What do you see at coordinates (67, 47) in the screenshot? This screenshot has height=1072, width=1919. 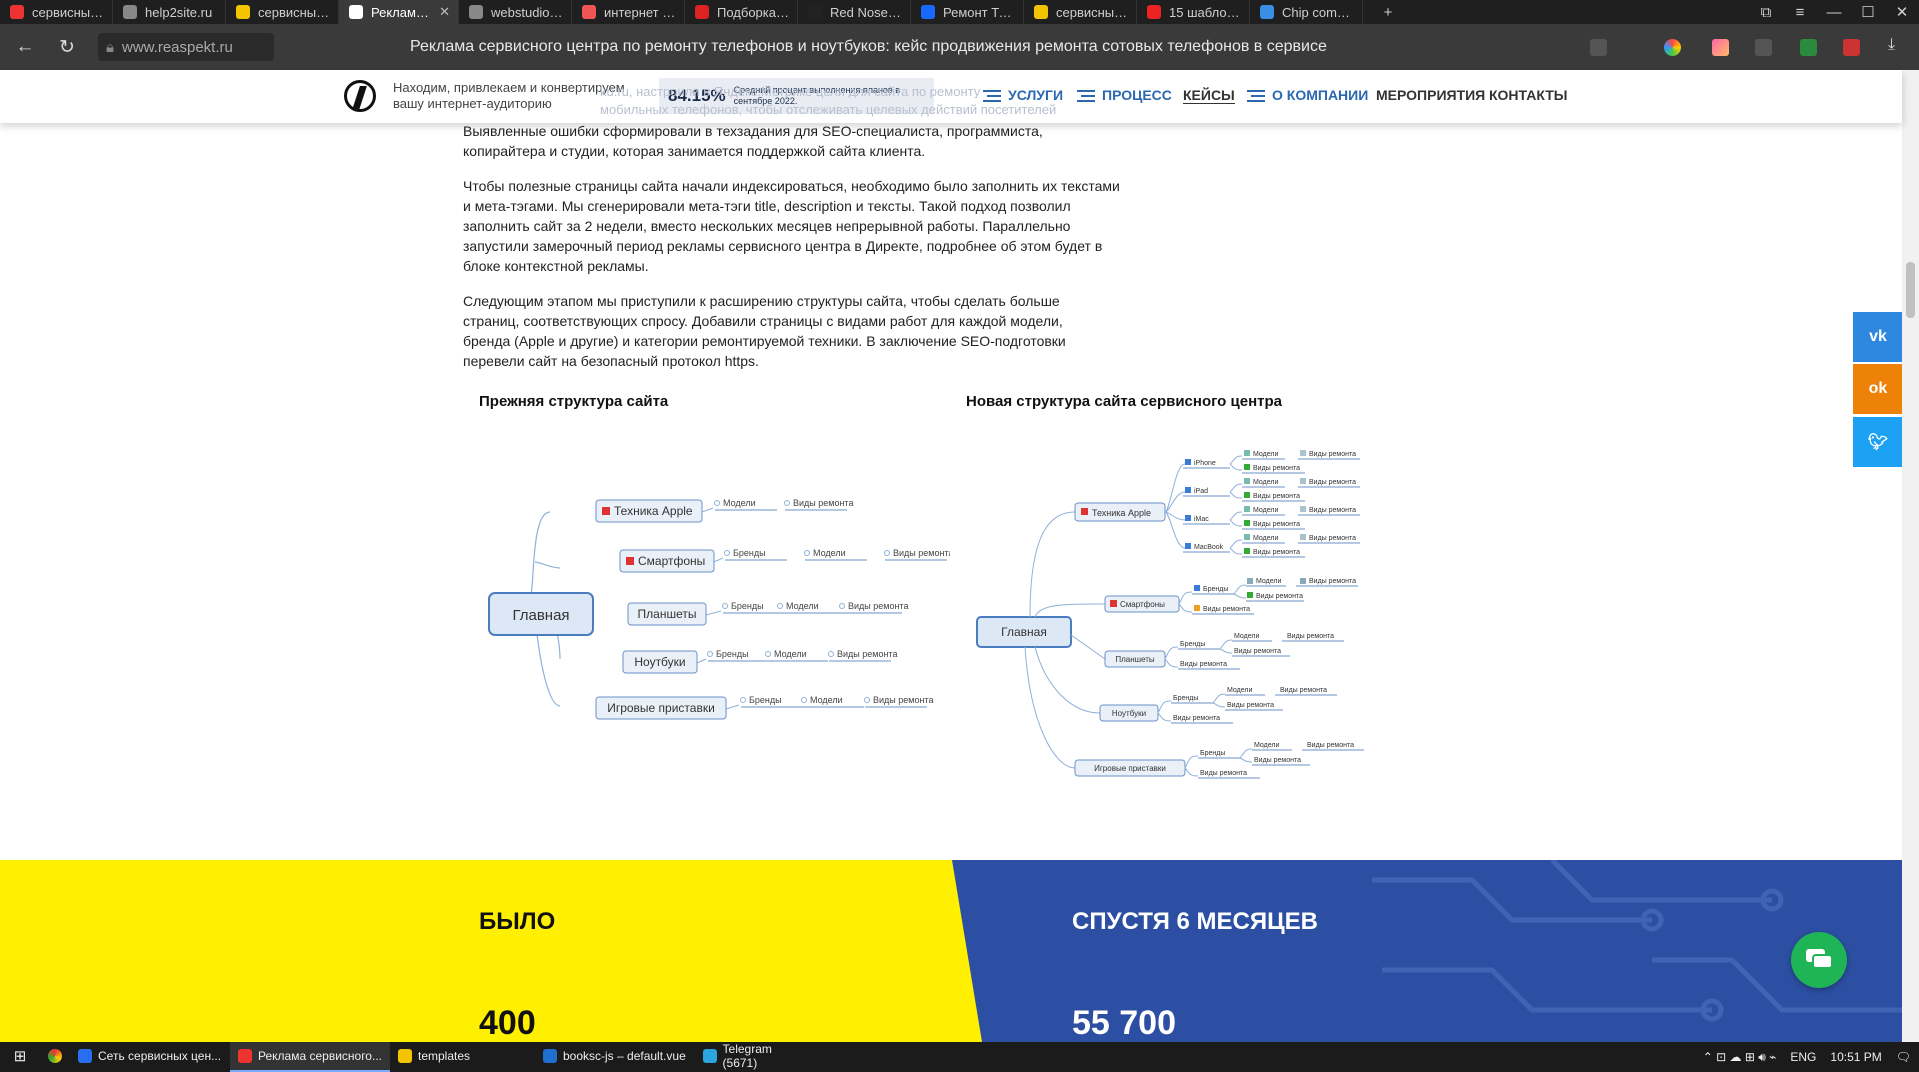 I see `reload-icon: ↻` at bounding box center [67, 47].